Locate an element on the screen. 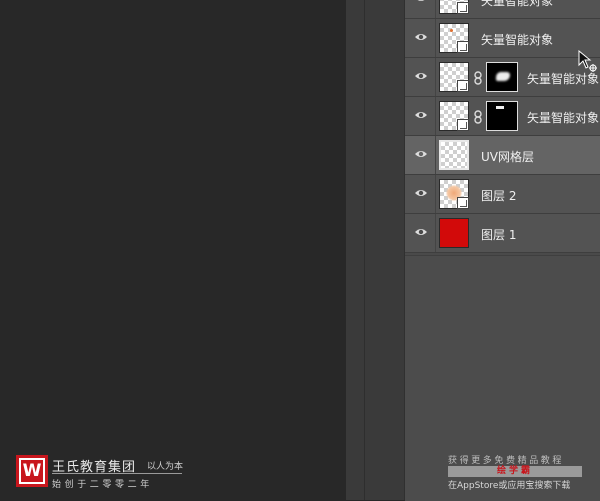 The width and height of the screenshot is (600, 501). brand-logo: W is located at coordinates (32, 471).